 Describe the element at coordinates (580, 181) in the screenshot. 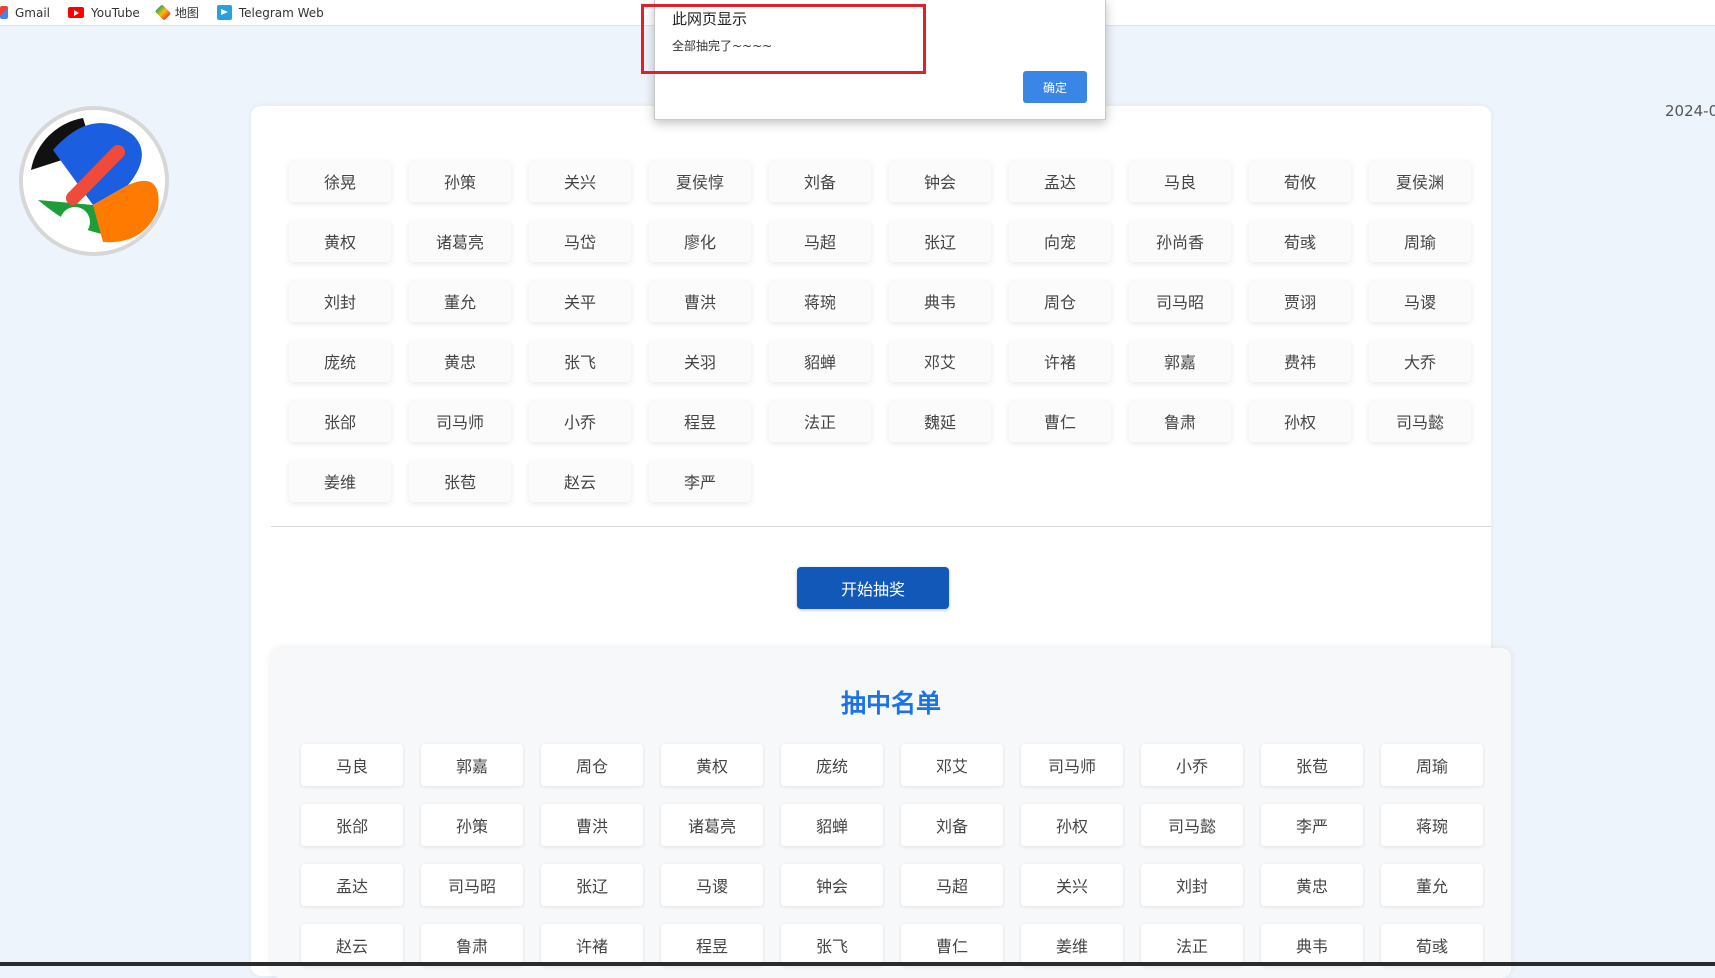

I see `name-chip: 关兴` at that location.